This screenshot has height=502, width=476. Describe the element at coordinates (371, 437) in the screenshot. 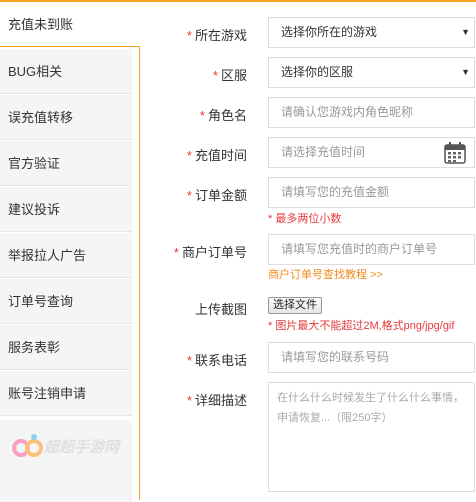

I see `detail-textarea: 在什么什么时候发生了什么什么事情，申请恢复...（限250字）` at that location.